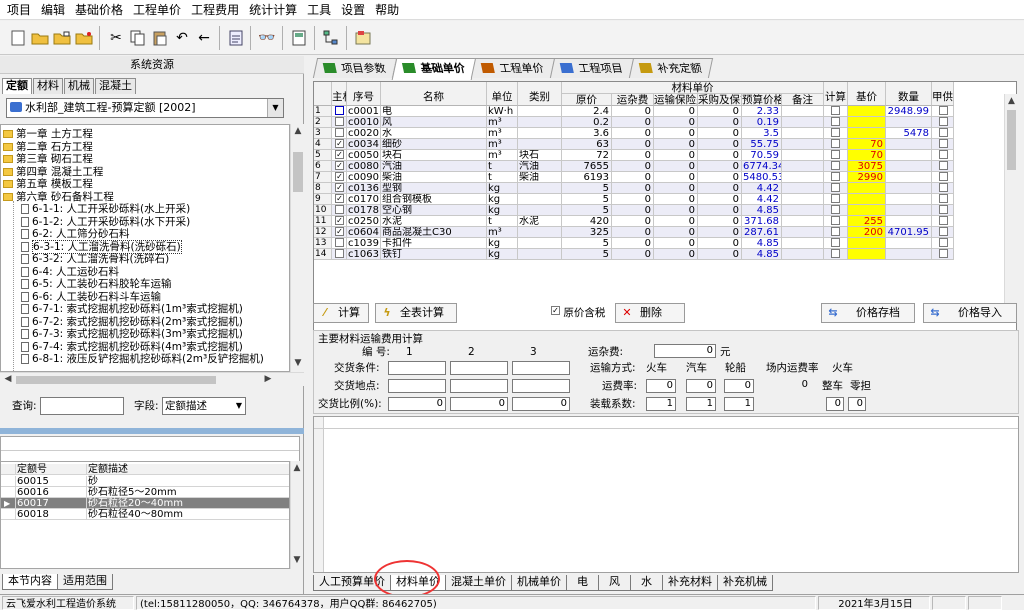 This screenshot has height=610, width=1024. Describe the element at coordinates (70, 272) in the screenshot. I see `tree-node: 6-4: 人工运砂石料` at that location.